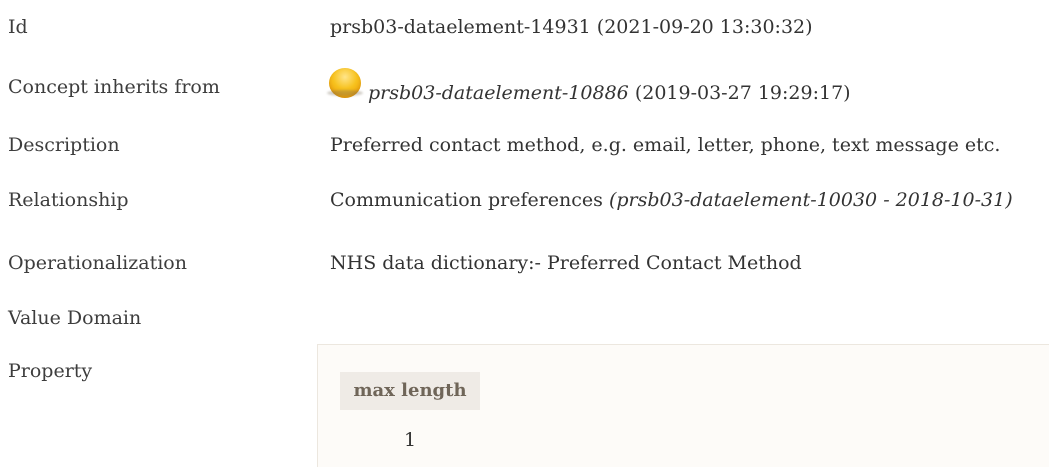 This screenshot has height=467, width=1049. Describe the element at coordinates (68, 200) in the screenshot. I see `relationship-label: Relationship` at that location.